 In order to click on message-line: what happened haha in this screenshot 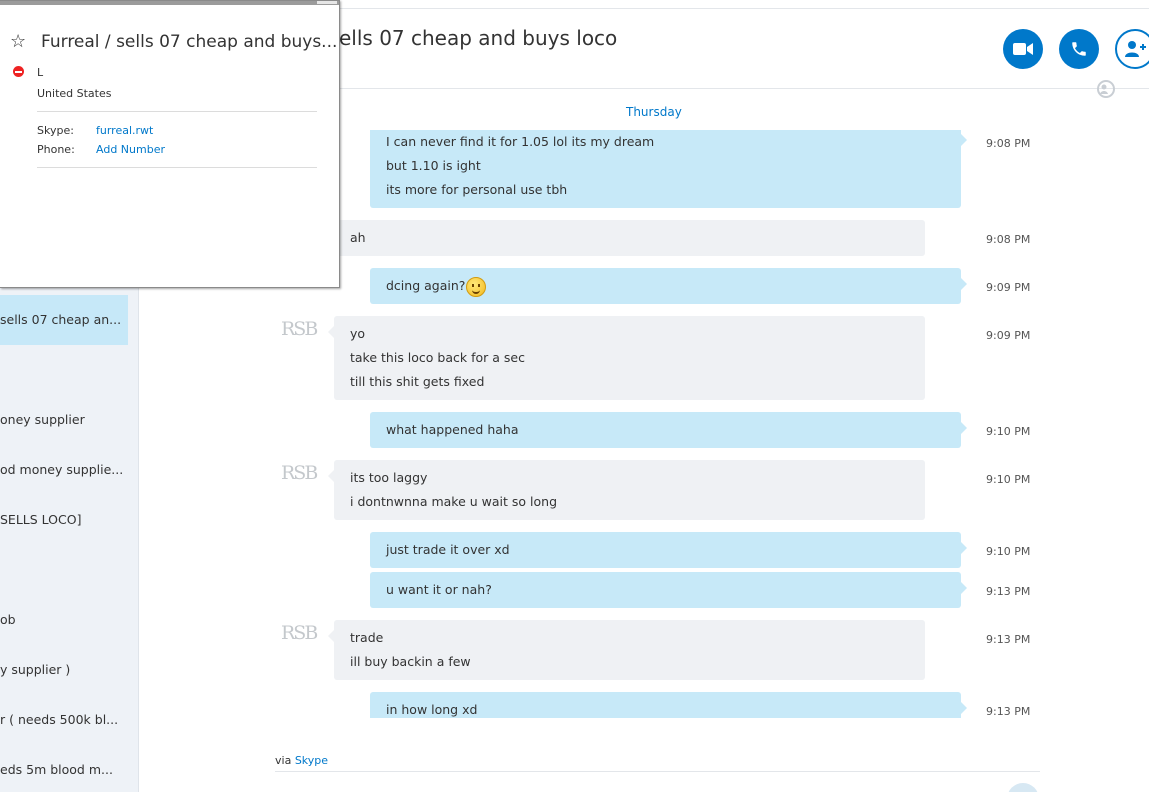, I will do `click(452, 429)`.